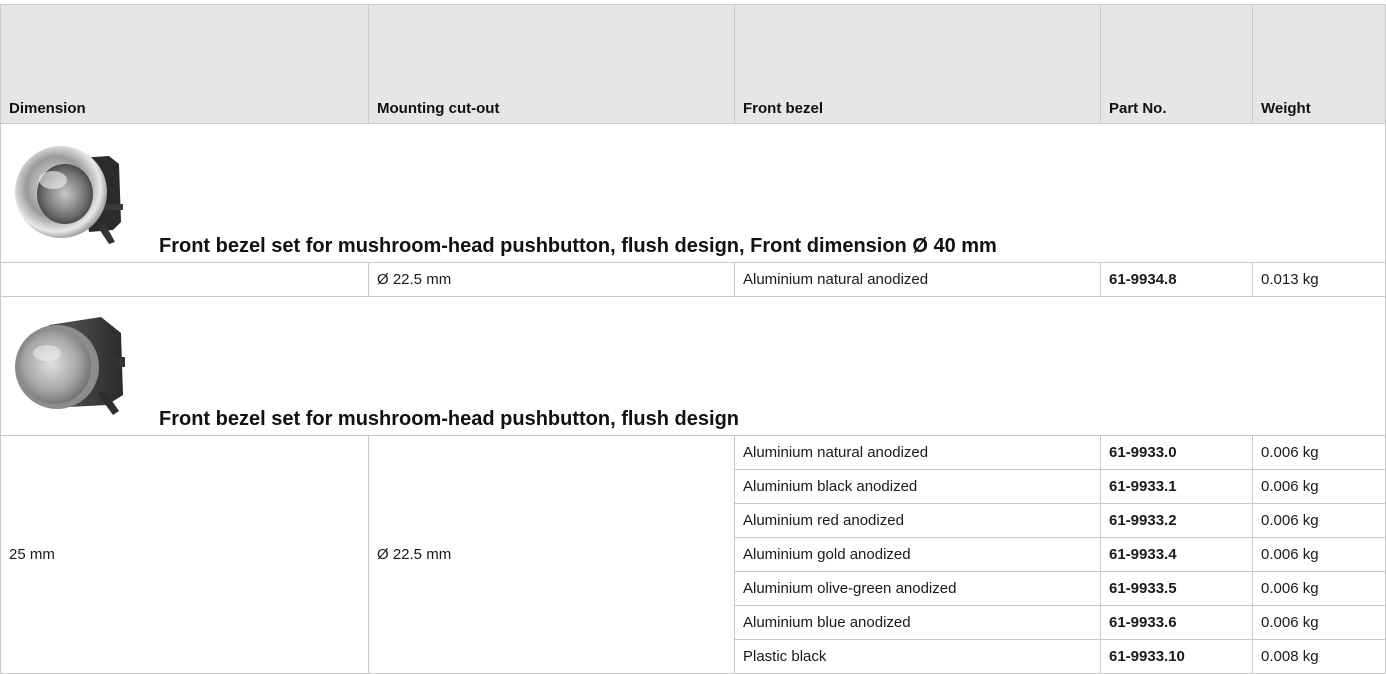  What do you see at coordinates (1319, 64) in the screenshot?
I see `header-weight: Weight` at bounding box center [1319, 64].